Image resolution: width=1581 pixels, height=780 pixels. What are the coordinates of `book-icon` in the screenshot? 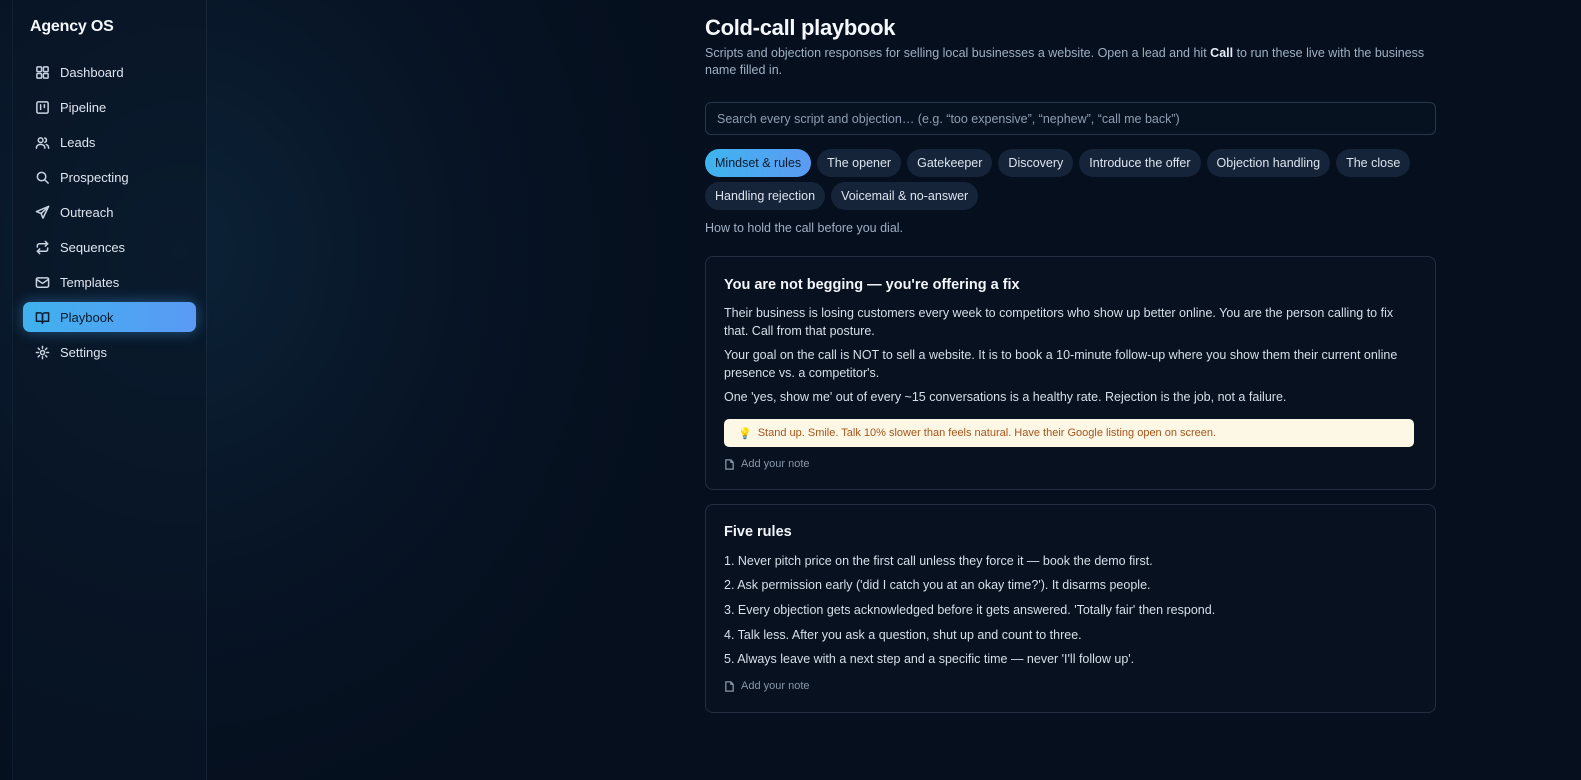 It's located at (42, 317).